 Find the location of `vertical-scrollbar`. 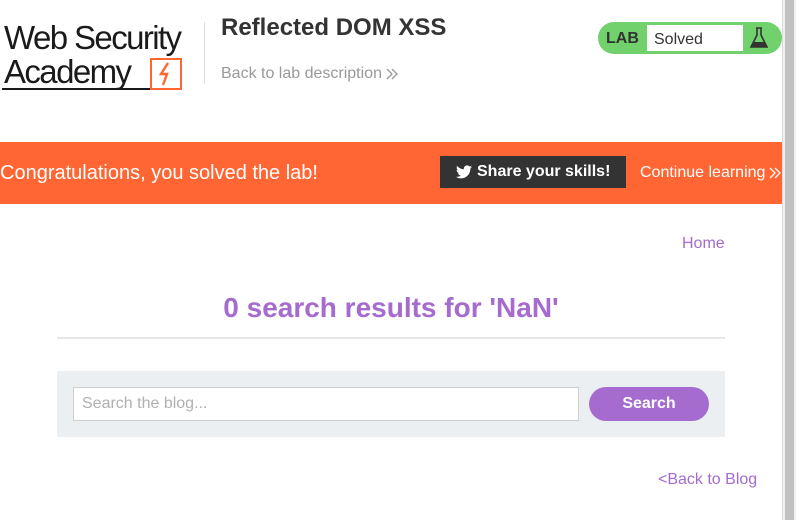

vertical-scrollbar is located at coordinates (789, 260).